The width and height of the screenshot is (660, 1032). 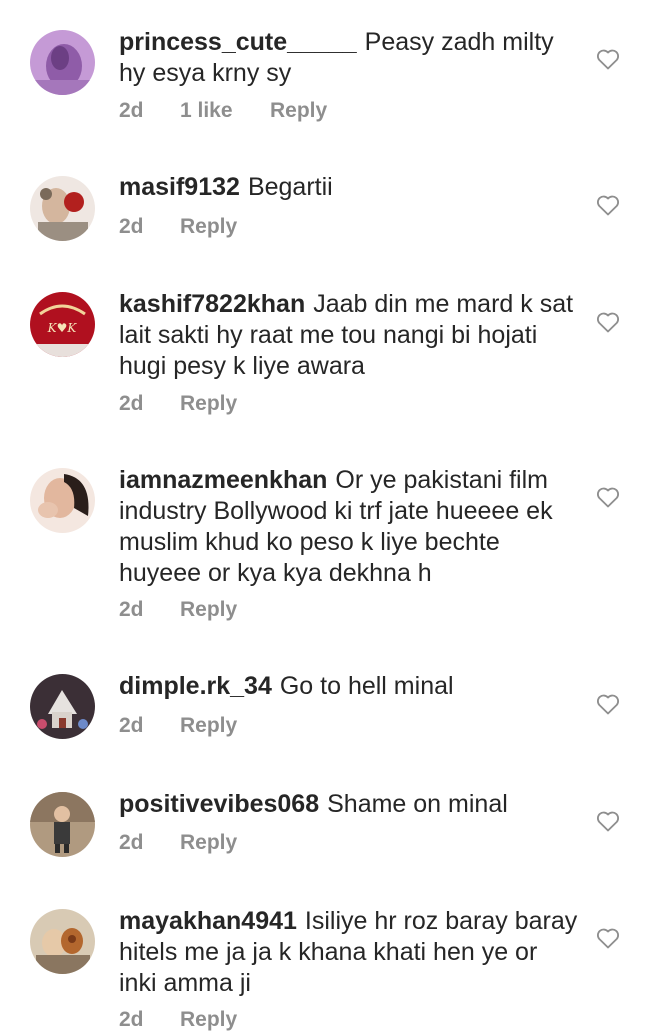 I want to click on comment-text-block: positivevibes068 Shame on minal, so click(x=349, y=804).